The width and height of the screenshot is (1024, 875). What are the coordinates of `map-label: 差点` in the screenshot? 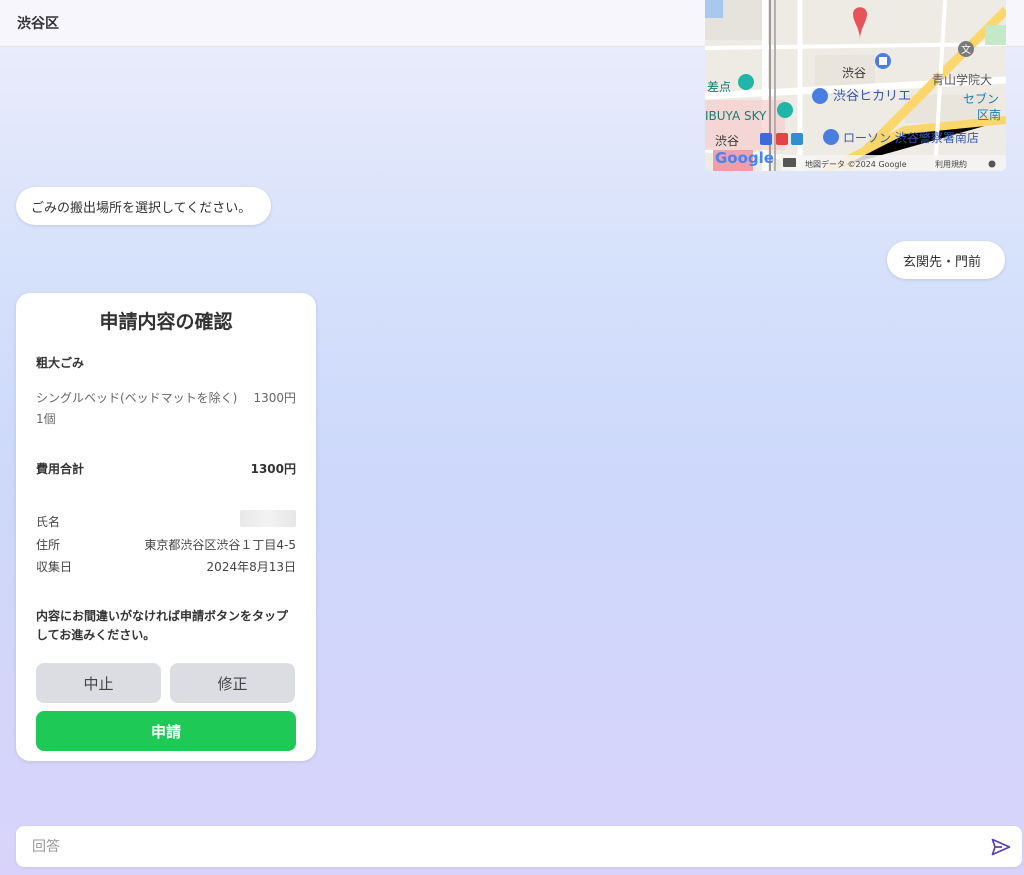 It's located at (719, 87).